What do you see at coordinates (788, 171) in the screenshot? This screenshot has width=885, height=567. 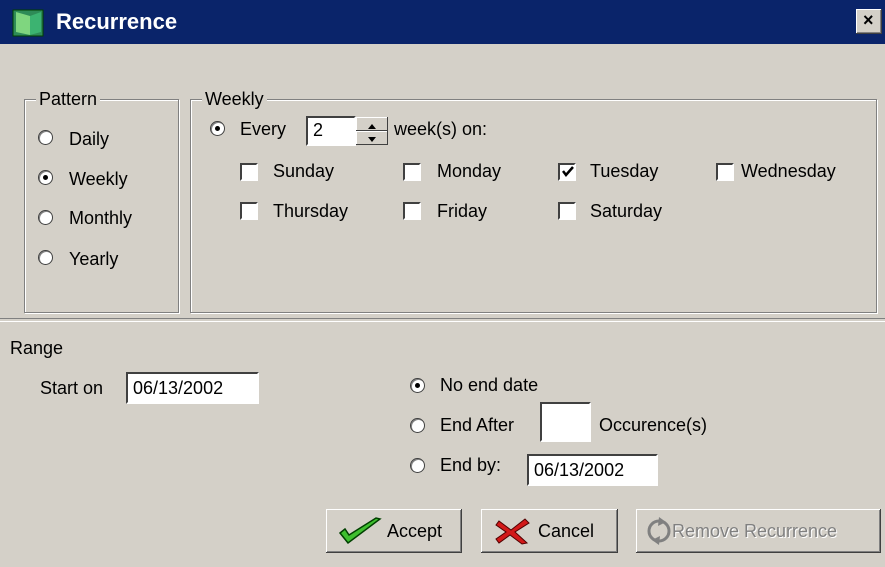 I see `wednesday-label: Wednesday` at bounding box center [788, 171].